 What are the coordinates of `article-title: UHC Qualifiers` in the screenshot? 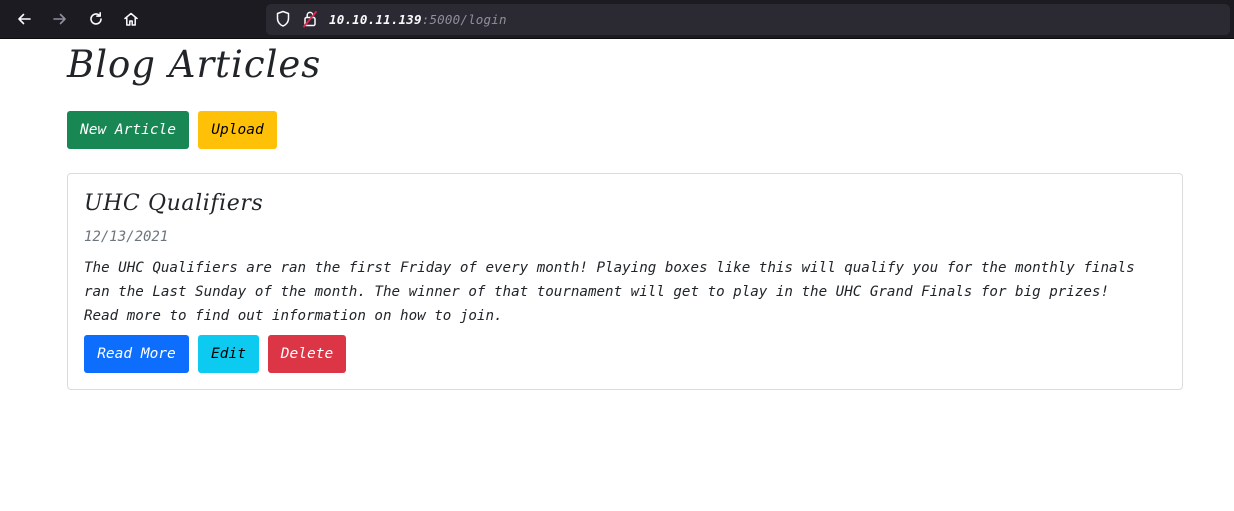 It's located at (174, 203).